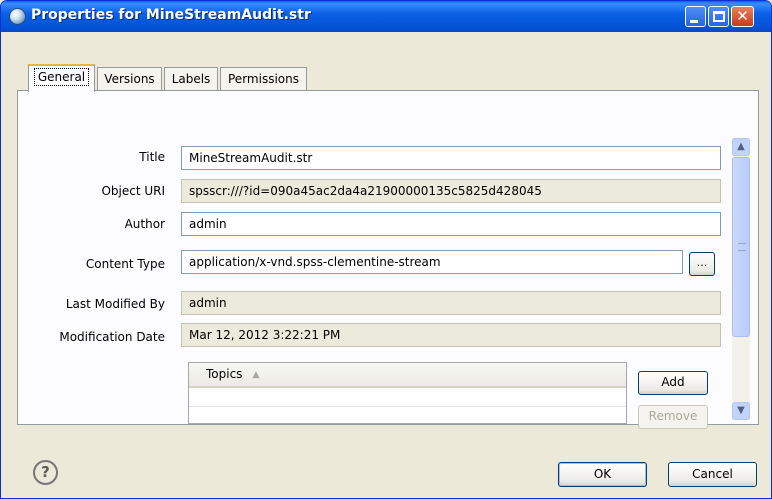 The width and height of the screenshot is (772, 499). I want to click on app-globe-icon, so click(17, 16).